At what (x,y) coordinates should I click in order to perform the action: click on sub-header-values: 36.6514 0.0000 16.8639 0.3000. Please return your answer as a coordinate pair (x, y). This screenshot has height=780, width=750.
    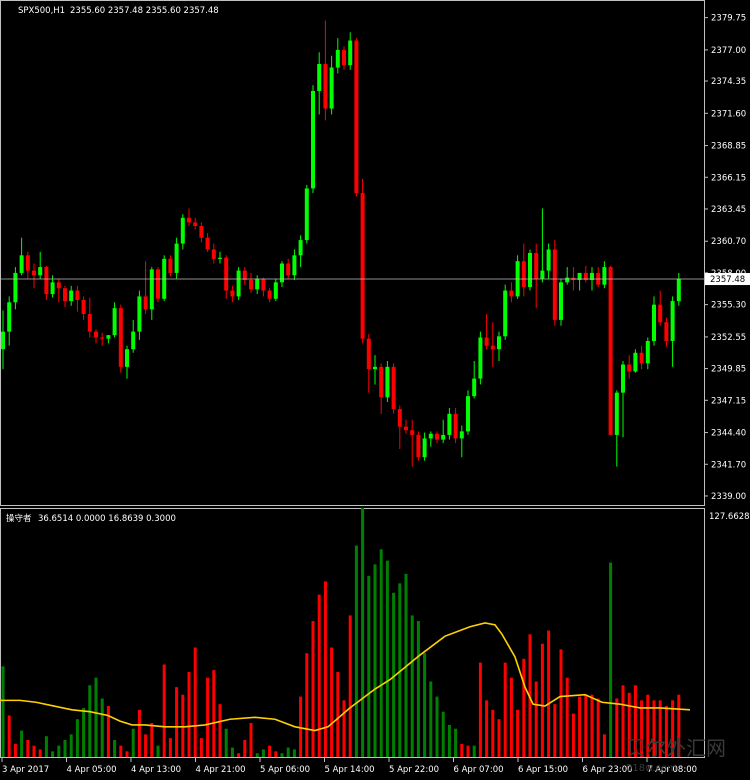
    Looking at the image, I should click on (107, 519).